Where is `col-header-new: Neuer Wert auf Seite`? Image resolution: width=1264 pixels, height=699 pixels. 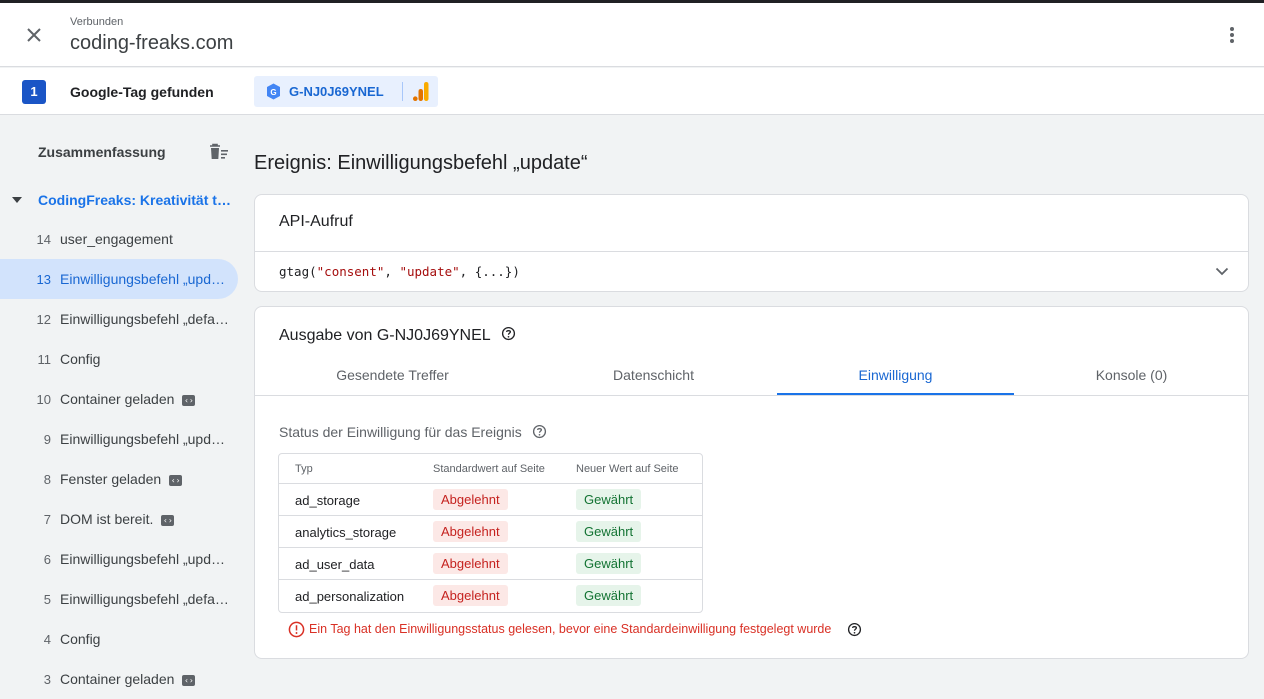
col-header-new: Neuer Wert auf Seite is located at coordinates (627, 469).